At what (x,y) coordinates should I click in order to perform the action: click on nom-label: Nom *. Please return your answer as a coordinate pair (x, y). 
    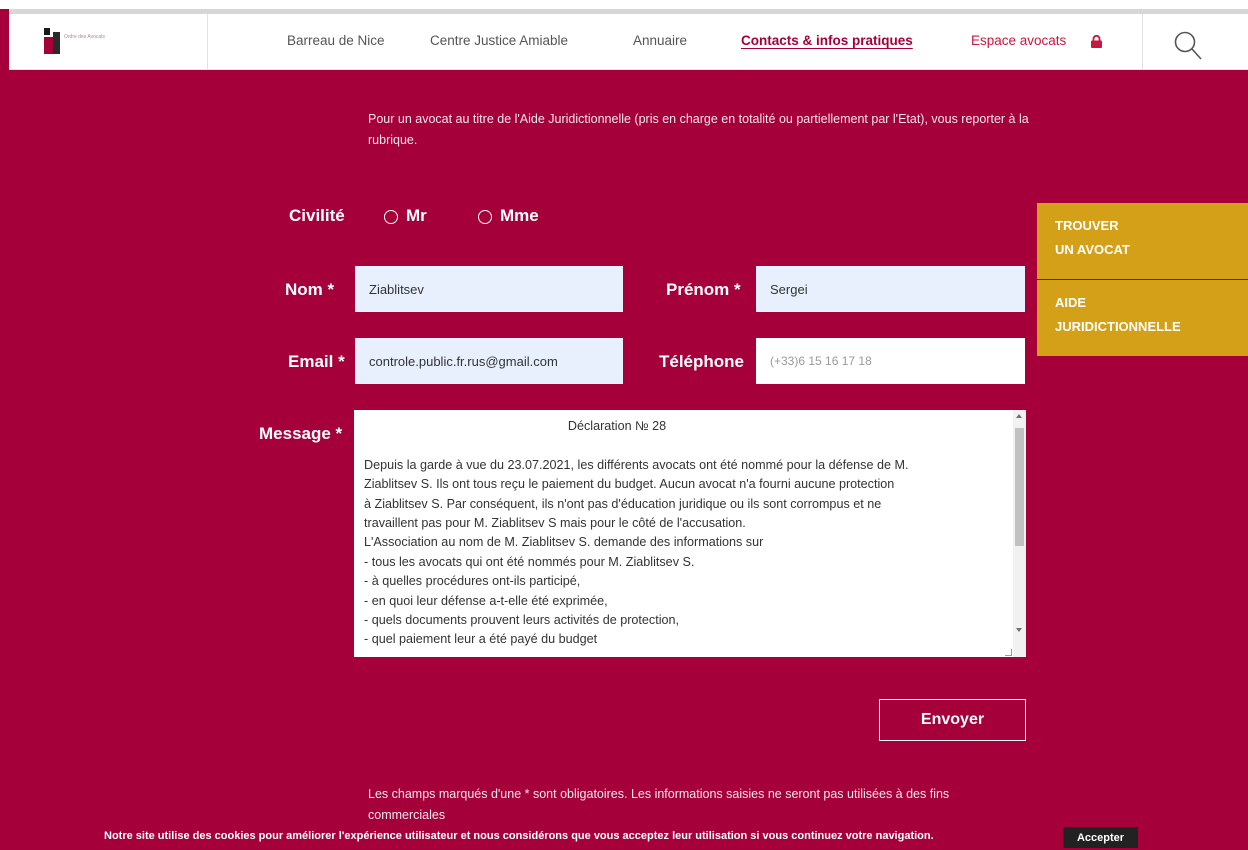
    Looking at the image, I should click on (310, 289).